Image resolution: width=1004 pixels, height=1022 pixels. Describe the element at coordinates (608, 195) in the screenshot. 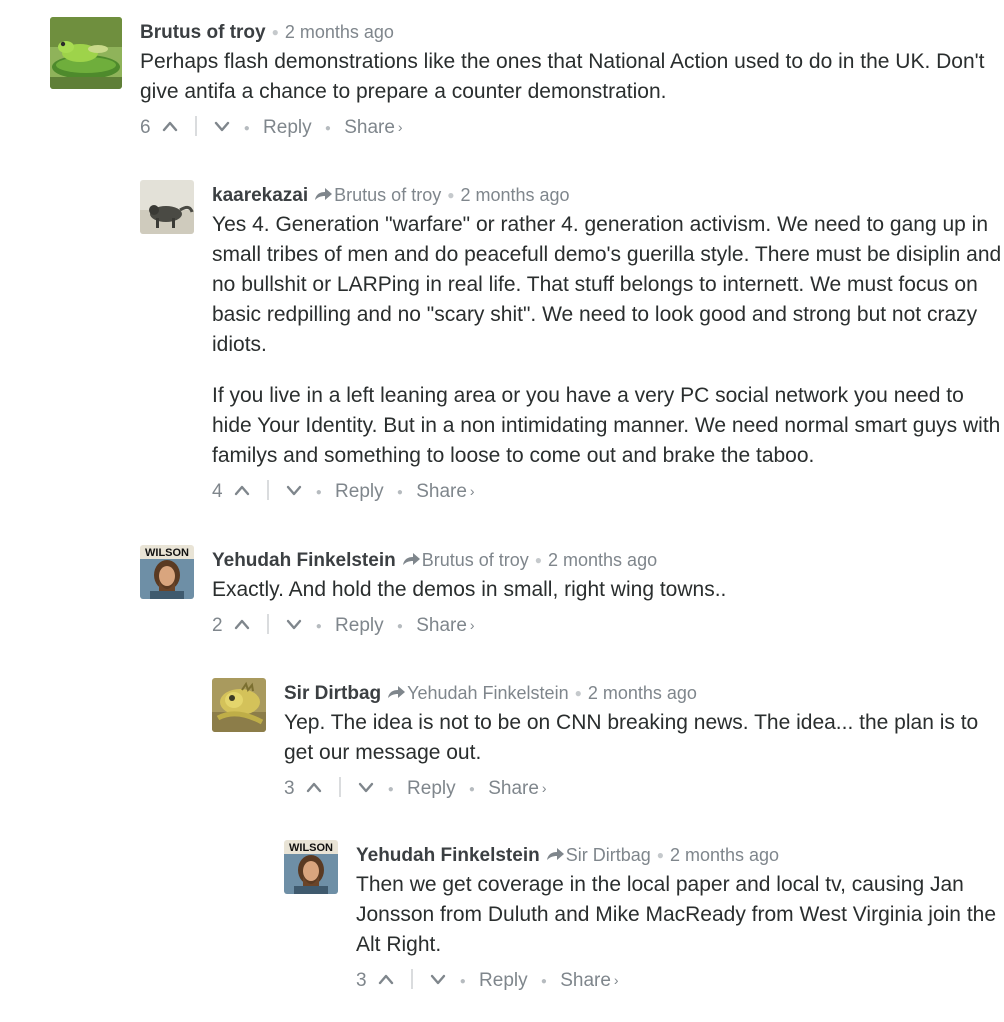

I see `comment-header: kaarekazai Brutus of troy ● 2 months ago` at that location.